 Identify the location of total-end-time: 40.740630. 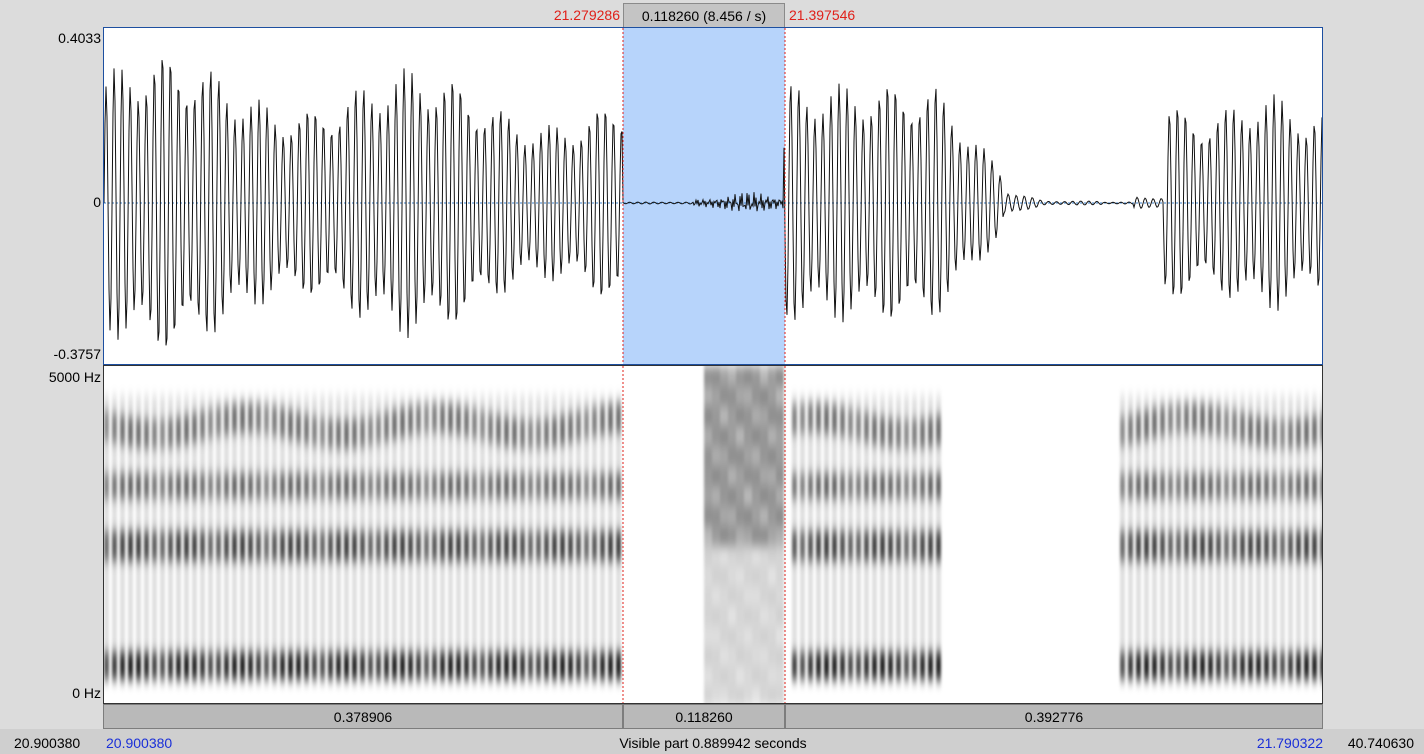
(1372, 743).